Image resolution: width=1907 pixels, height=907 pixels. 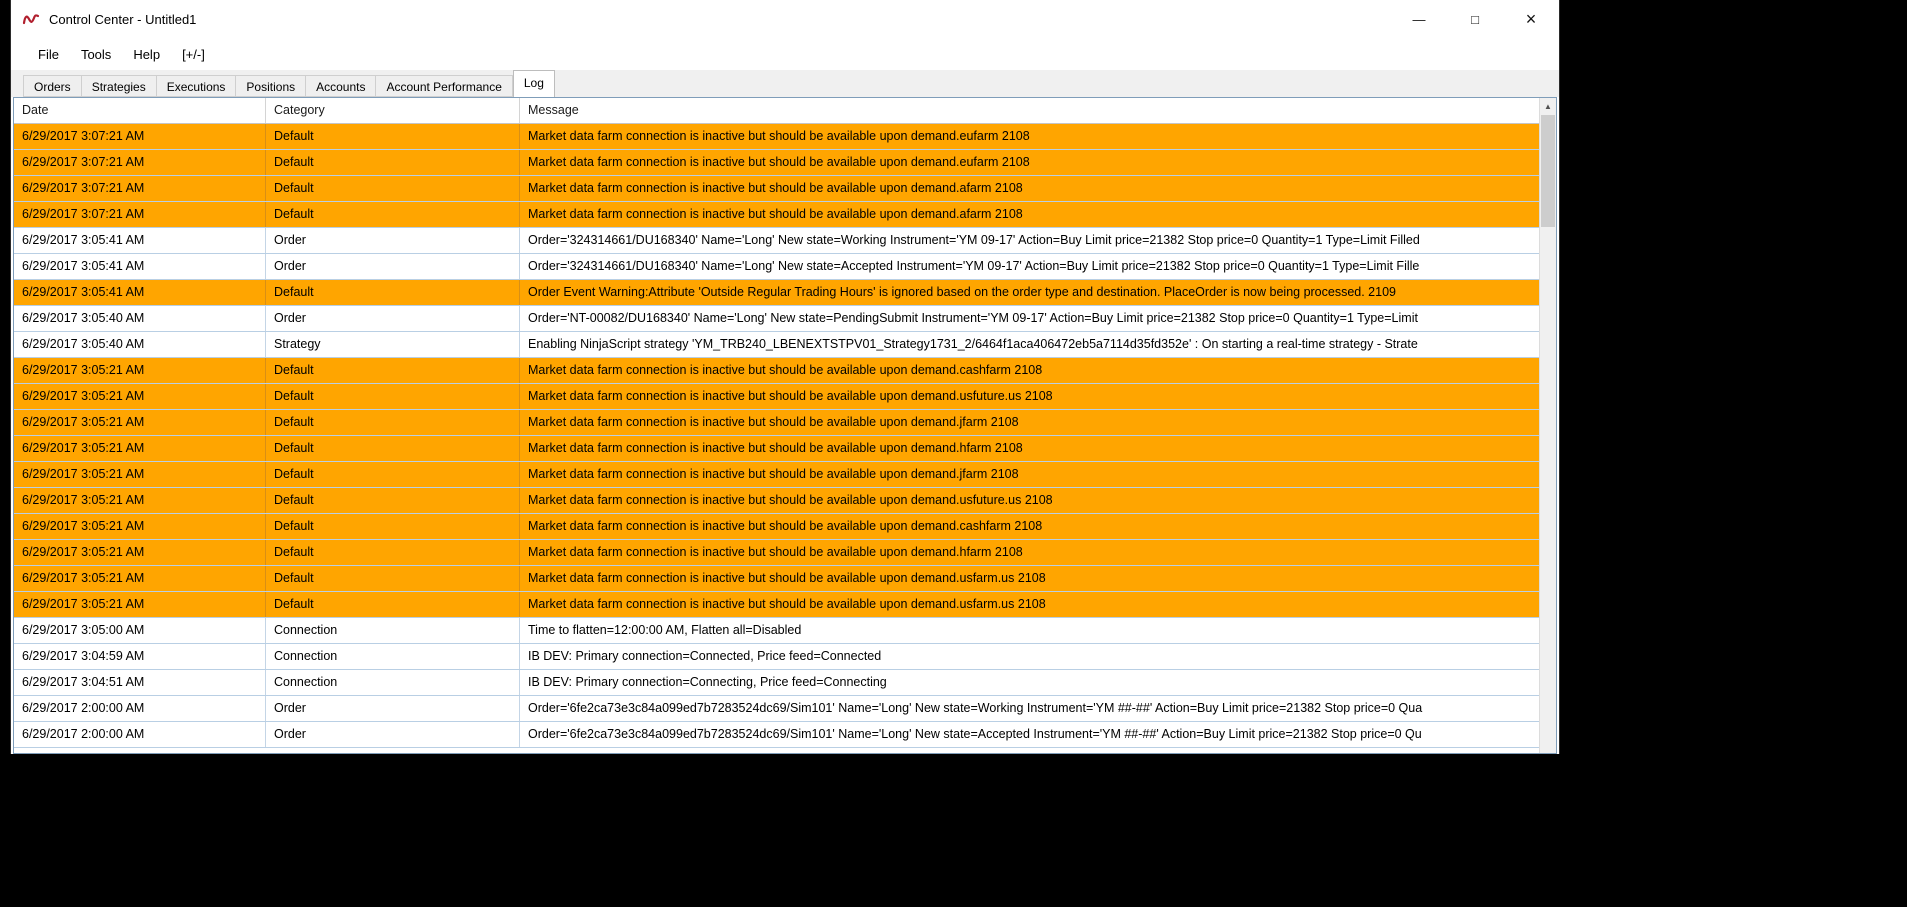 I want to click on vertical-scrollbar: ▲, so click(x=1547, y=425).